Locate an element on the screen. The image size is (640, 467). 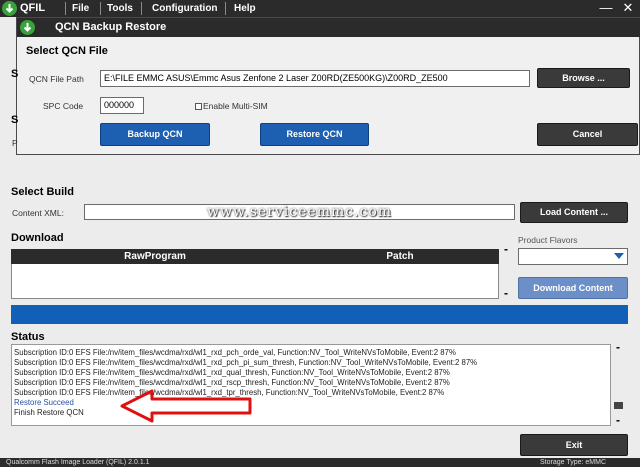
spc-code-input: 000000 is located at coordinates (122, 105).